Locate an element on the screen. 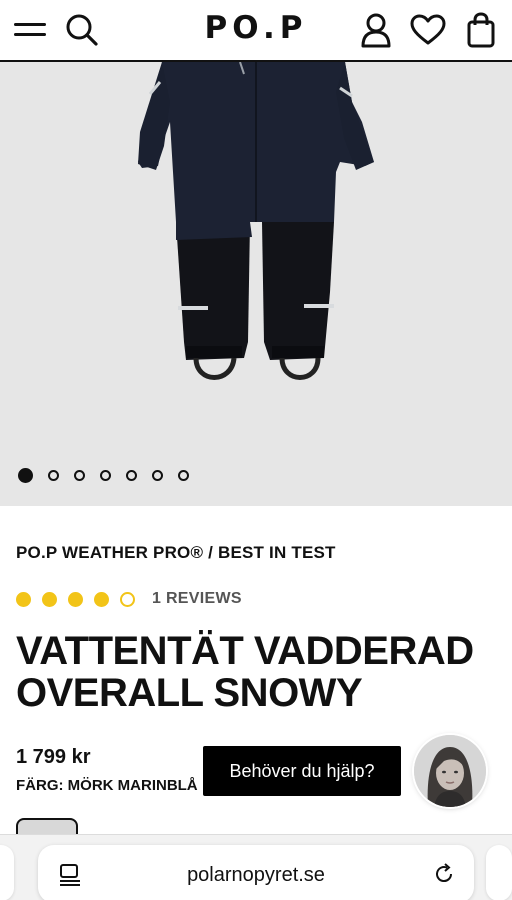 Image resolution: width=512 pixels, height=900 pixels. product-rating: 1 REVIEWS is located at coordinates (129, 599).